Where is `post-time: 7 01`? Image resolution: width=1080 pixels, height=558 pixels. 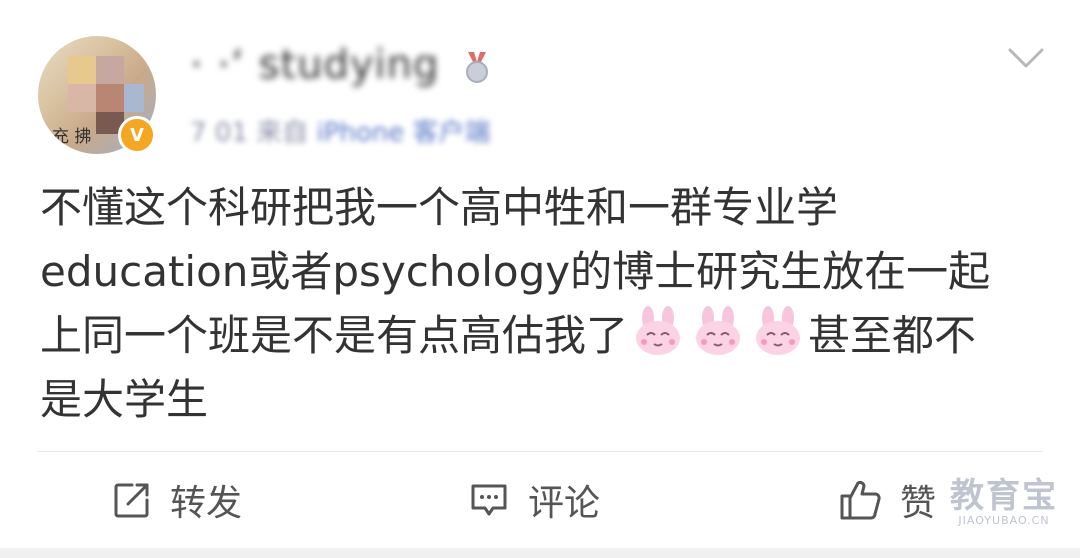
post-time: 7 01 is located at coordinates (219, 133).